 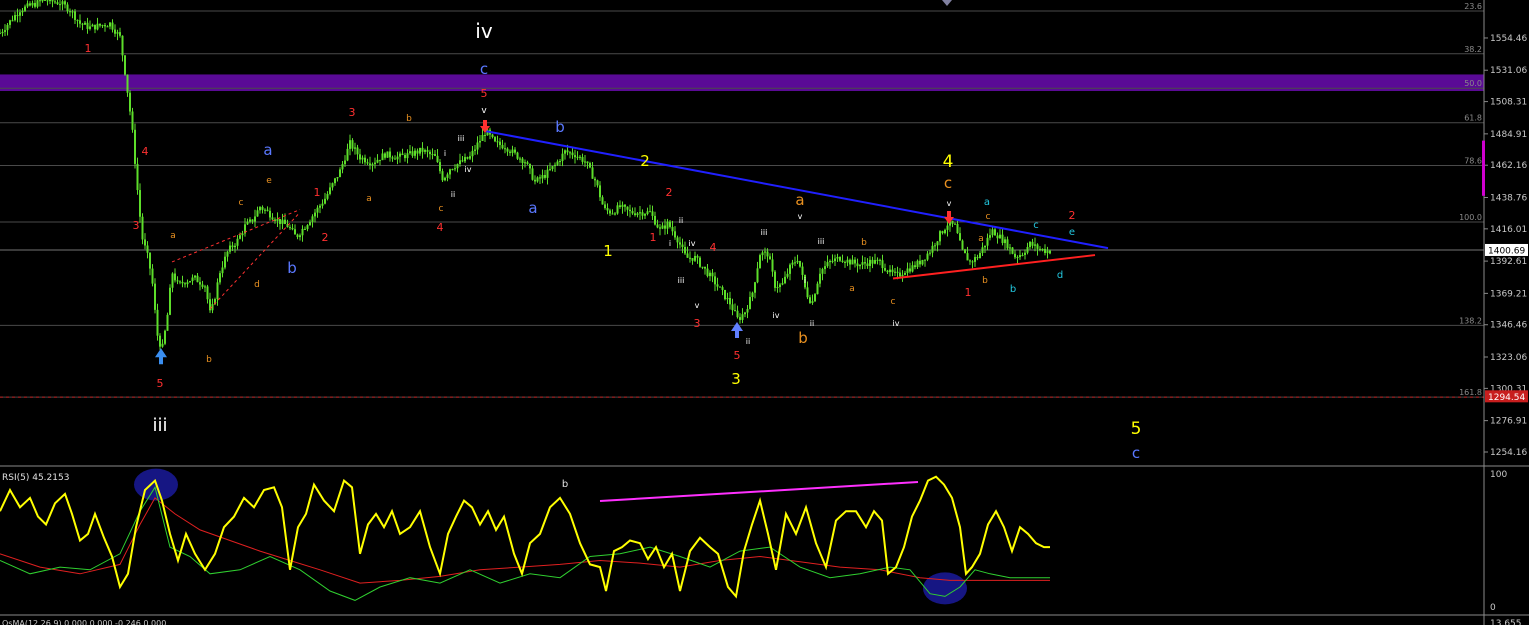 I want to click on wave-label: d, so click(x=1060, y=275).